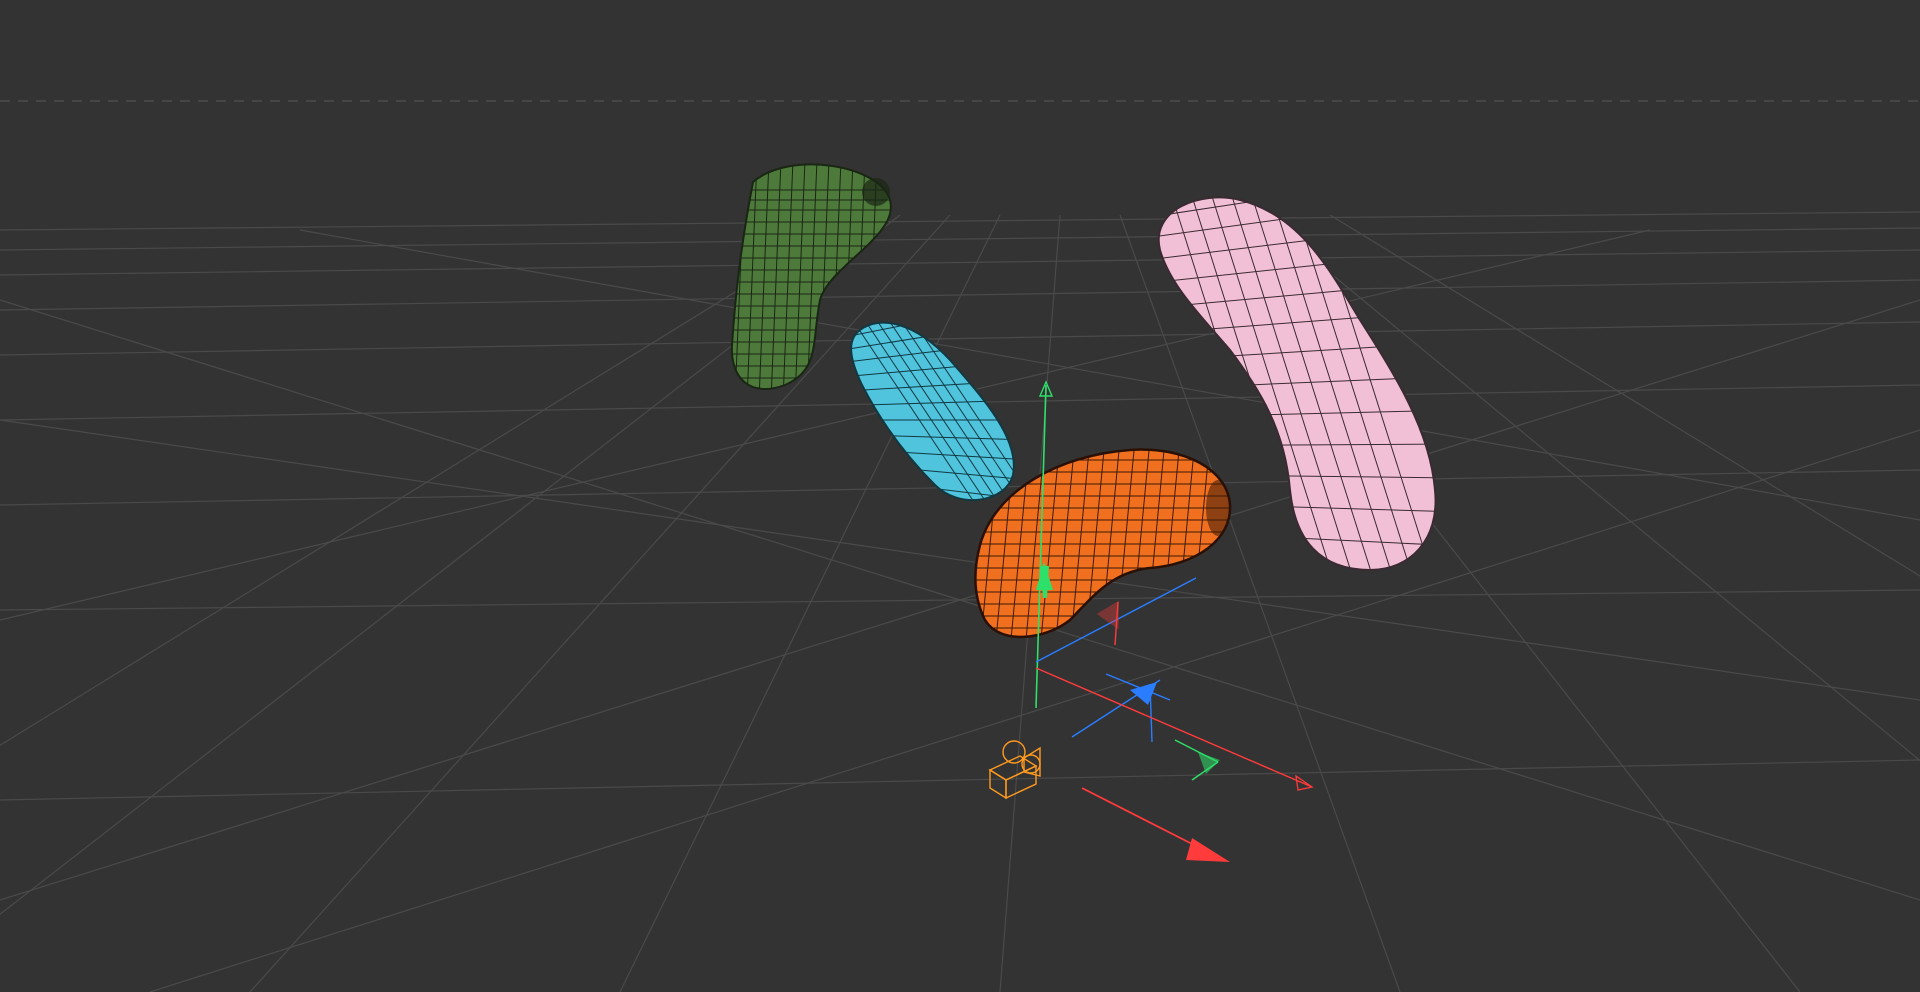  What do you see at coordinates (1174, 727) in the screenshot?
I see `gizmo-x-axis` at bounding box center [1174, 727].